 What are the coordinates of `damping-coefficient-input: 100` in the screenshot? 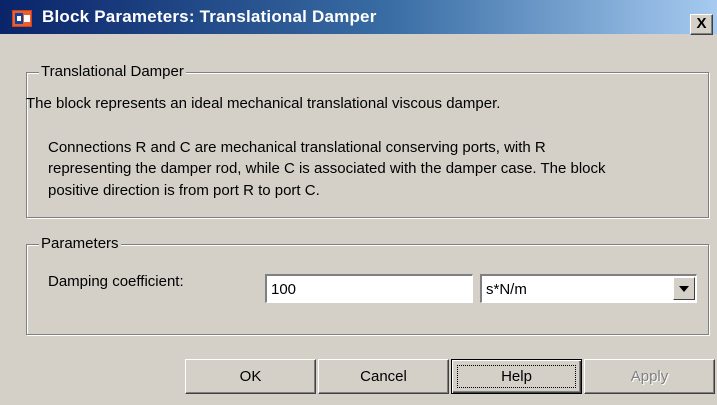 It's located at (369, 288).